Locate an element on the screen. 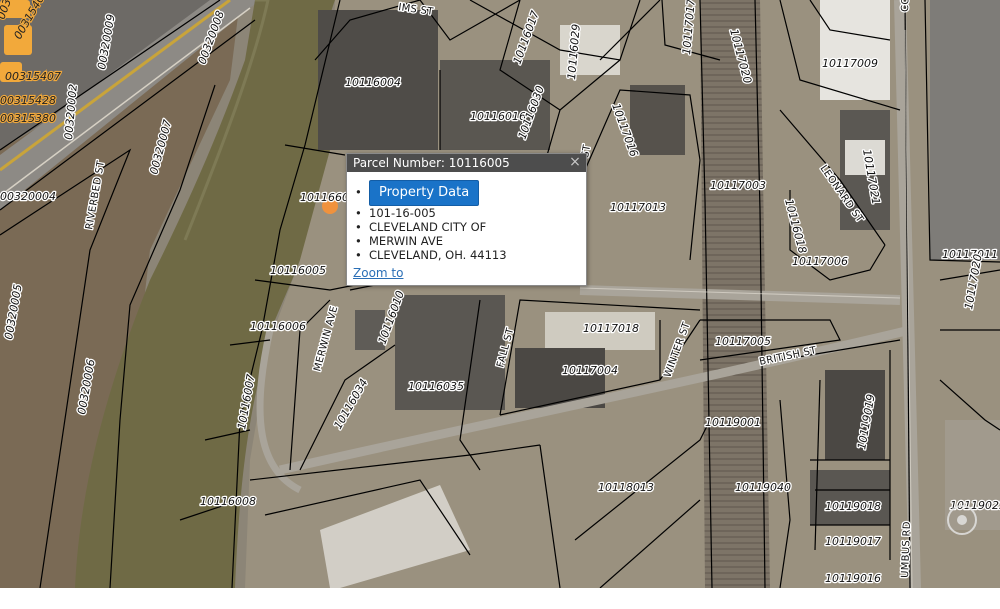  parcel-label: 10117004 is located at coordinates (590, 370).